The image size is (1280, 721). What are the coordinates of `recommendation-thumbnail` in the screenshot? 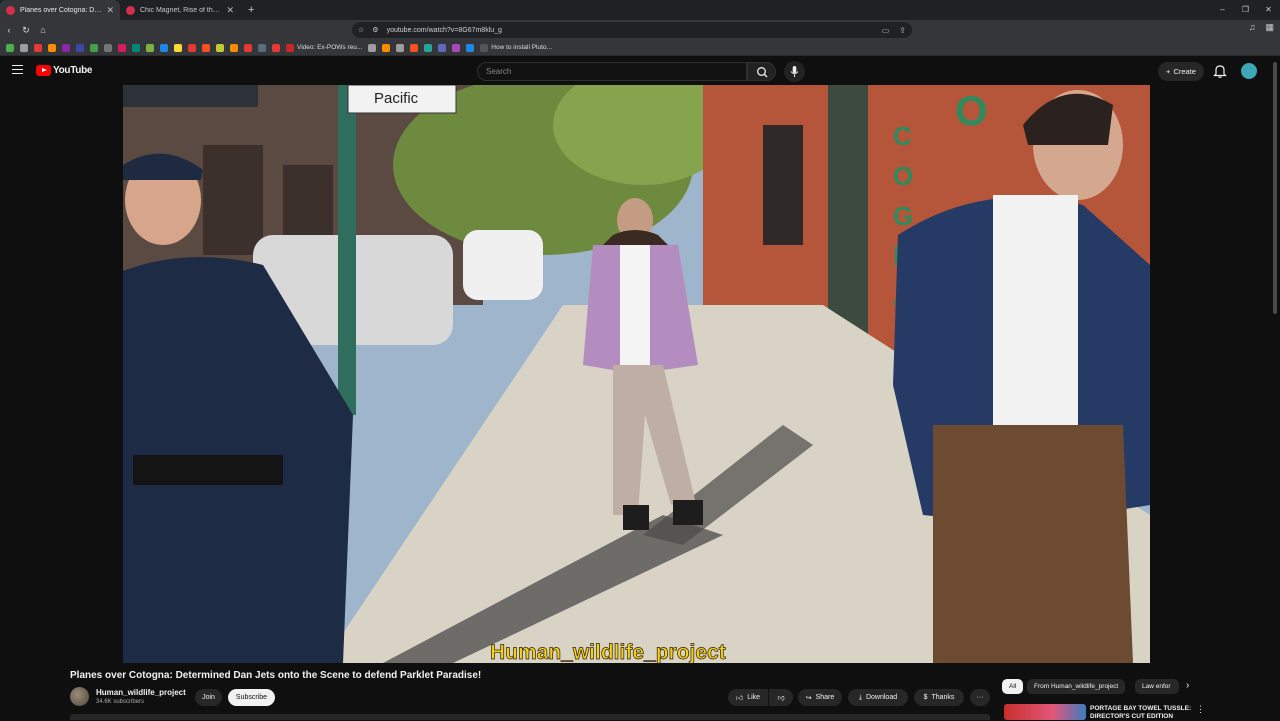 It's located at (1045, 712).